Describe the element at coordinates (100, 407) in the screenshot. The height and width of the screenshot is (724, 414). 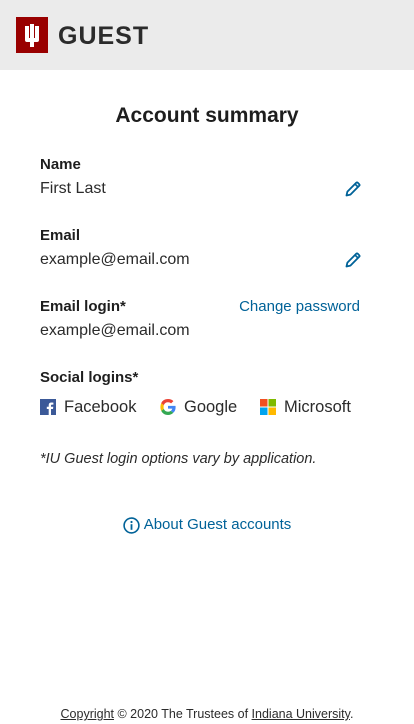
I see `facebook-label: Facebook` at that location.